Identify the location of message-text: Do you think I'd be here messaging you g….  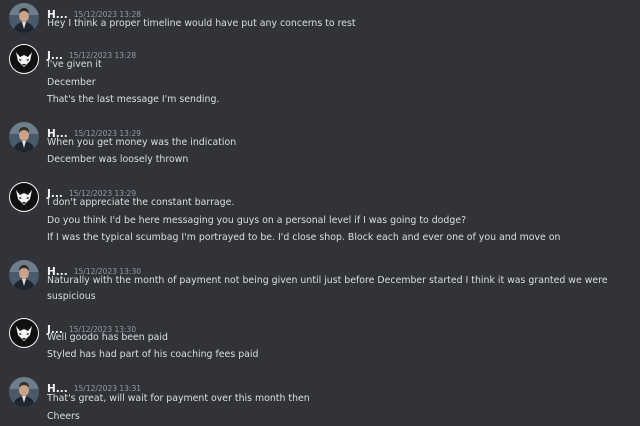
(257, 220).